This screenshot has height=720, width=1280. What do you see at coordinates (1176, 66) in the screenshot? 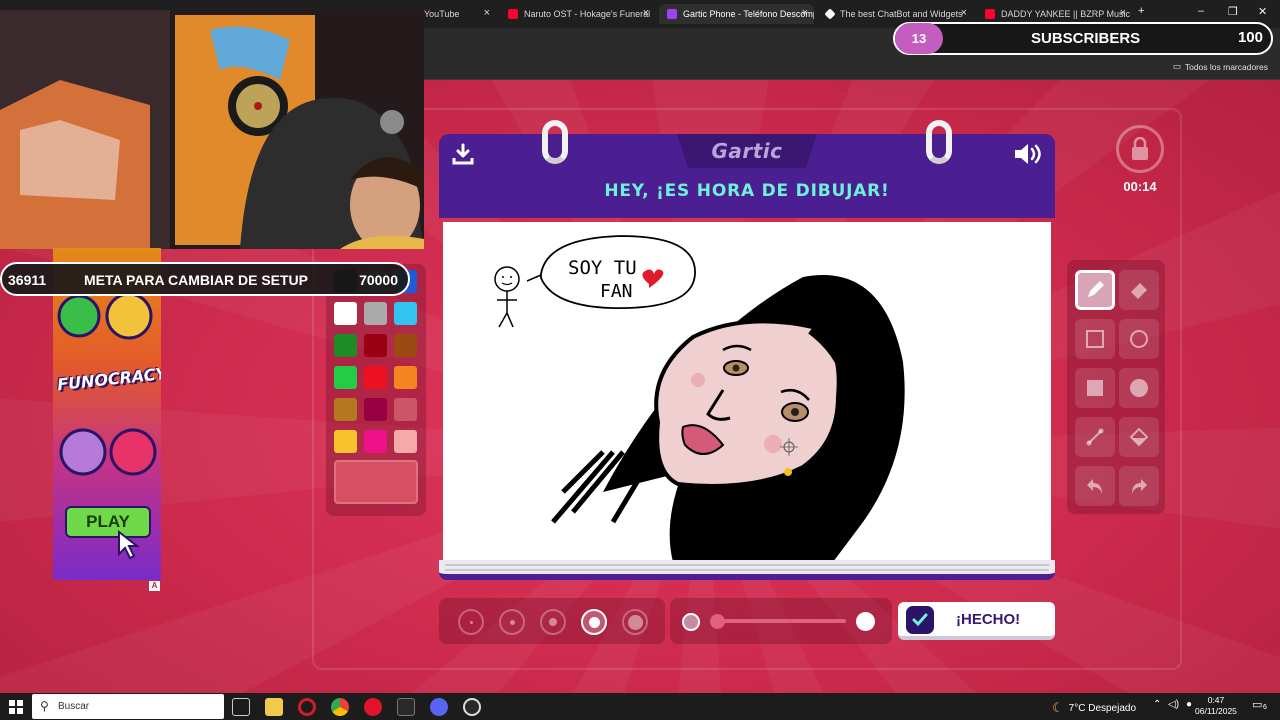
I see `folder-icon: ▭` at bounding box center [1176, 66].